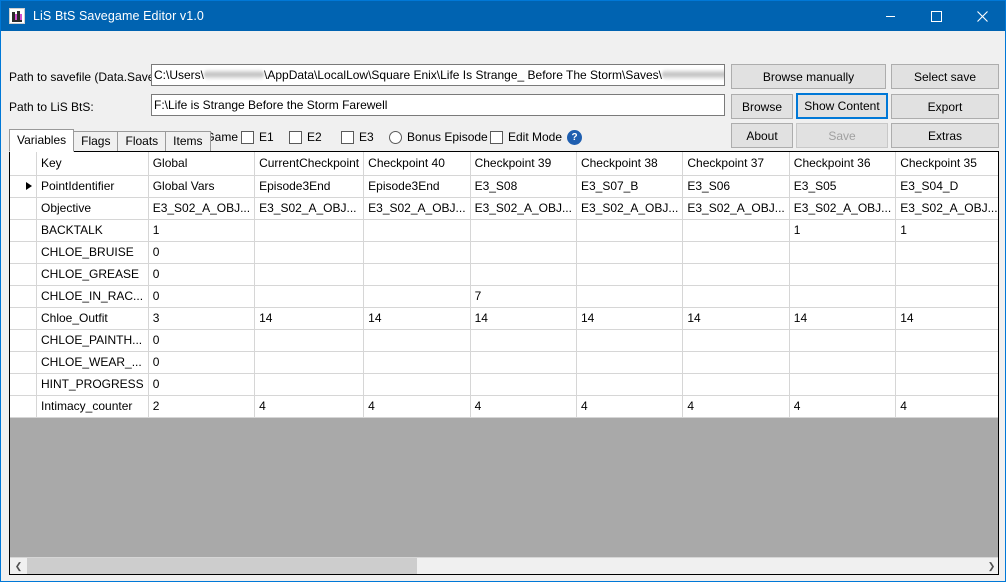 This screenshot has height=582, width=1006. What do you see at coordinates (305, 137) in the screenshot?
I see `checkbox-e2: E2` at bounding box center [305, 137].